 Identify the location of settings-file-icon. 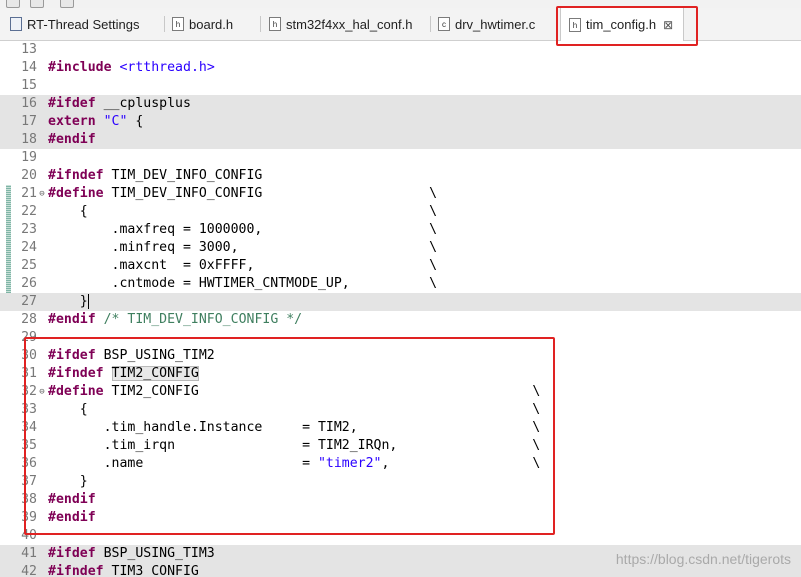
(16, 24).